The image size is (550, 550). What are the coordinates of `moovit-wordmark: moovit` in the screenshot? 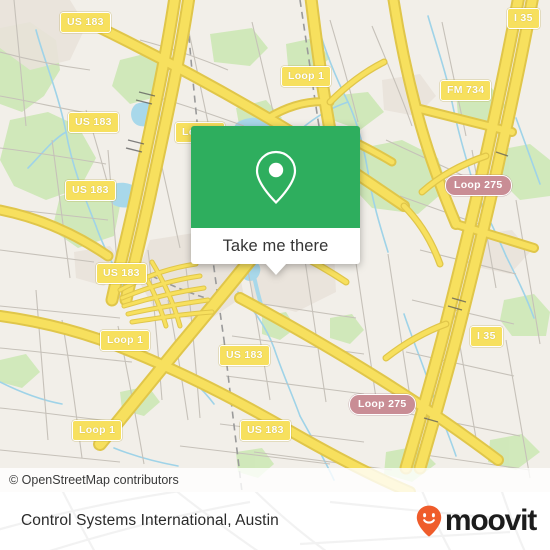 It's located at (490, 520).